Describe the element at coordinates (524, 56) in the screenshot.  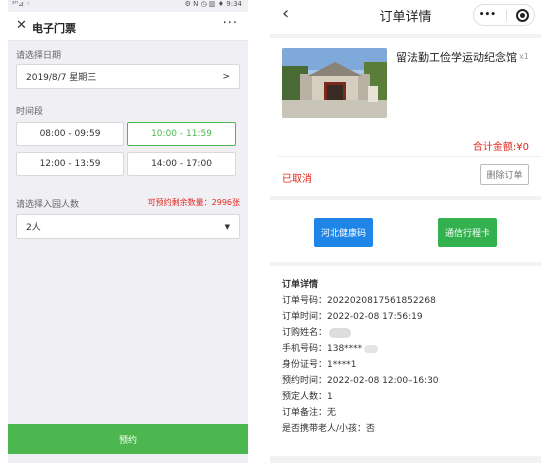
I see `quantity: x1` at that location.